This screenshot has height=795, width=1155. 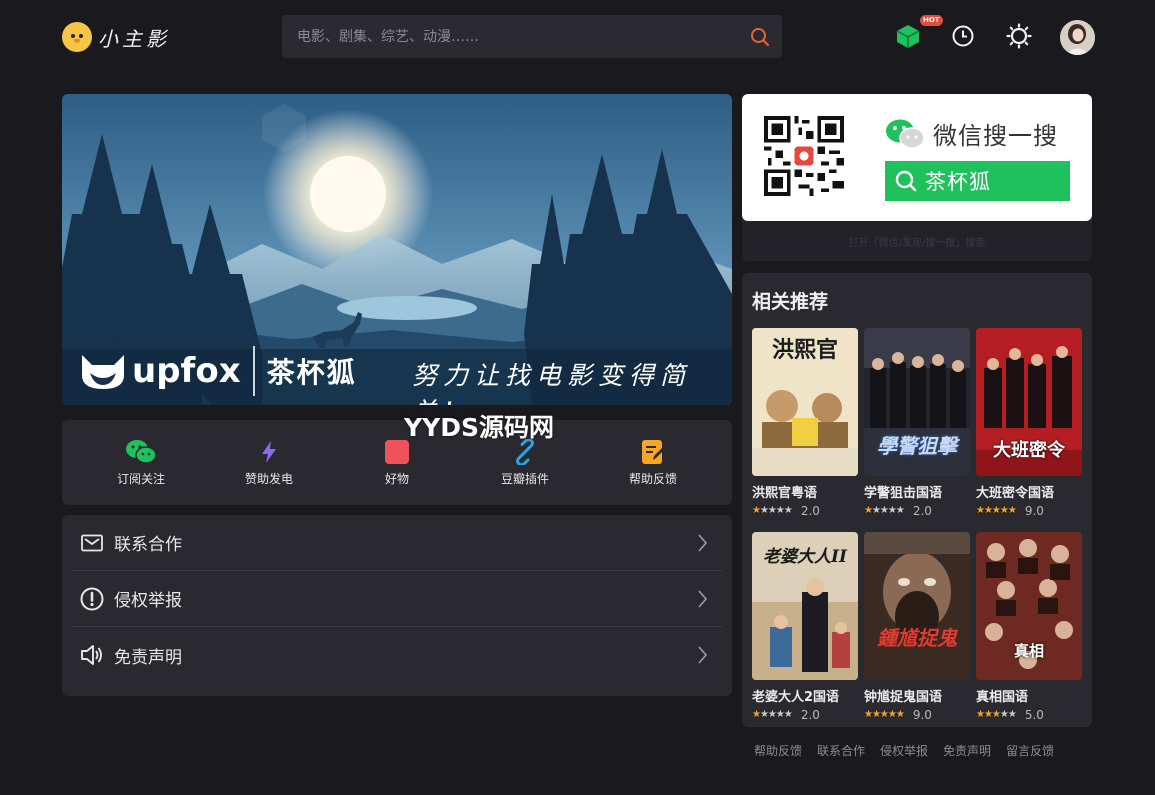 I want to click on footer-link-message: 留言反馈, so click(x=1030, y=750).